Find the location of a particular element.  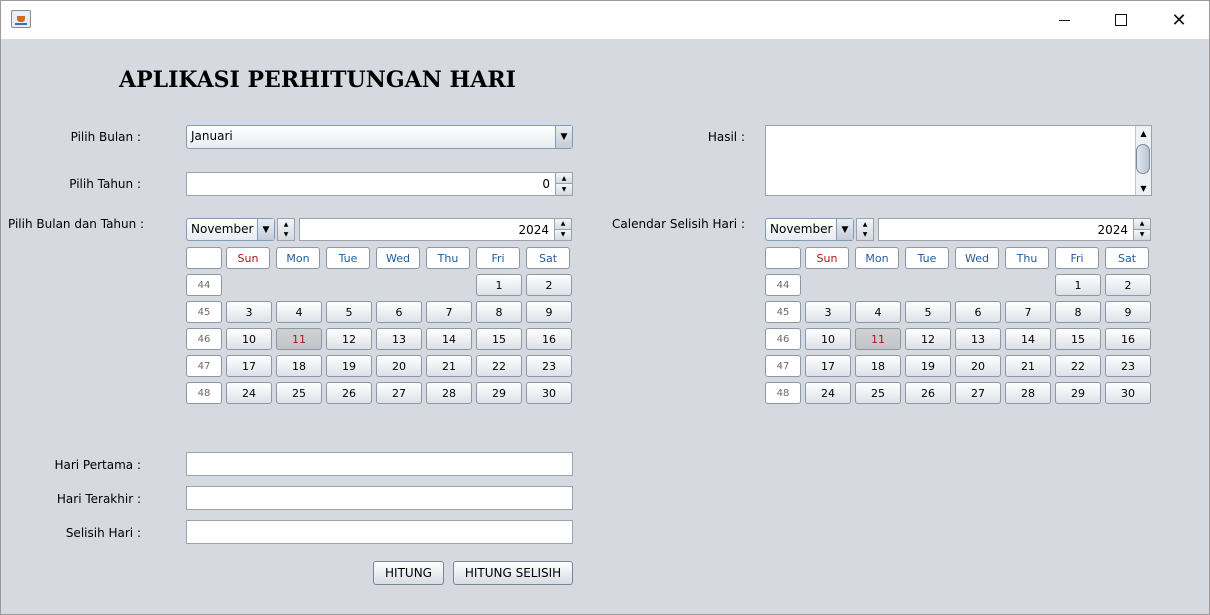

scroll-up-icon: ▲ is located at coordinates (1143, 133).